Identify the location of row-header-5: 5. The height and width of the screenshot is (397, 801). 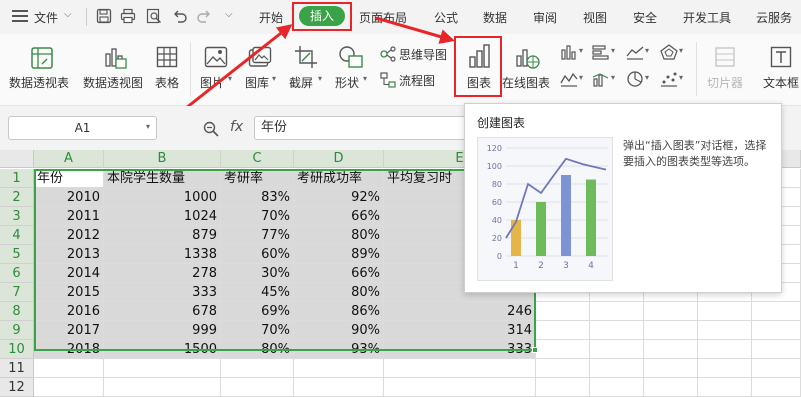
(17, 254).